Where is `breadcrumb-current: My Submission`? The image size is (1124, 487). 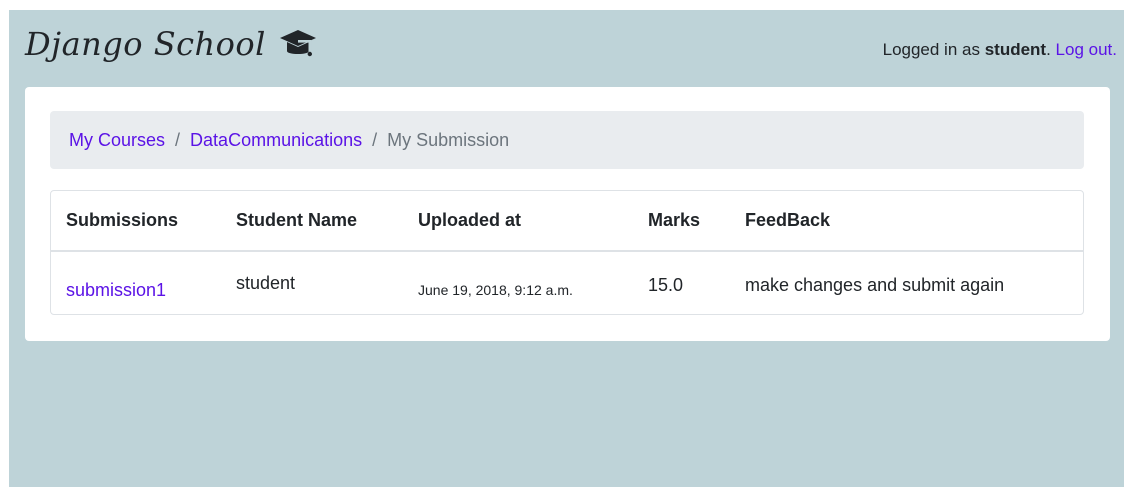 breadcrumb-current: My Submission is located at coordinates (448, 139).